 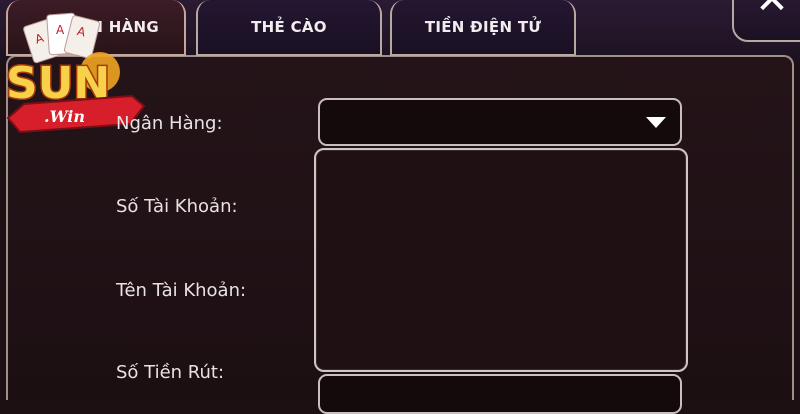 I want to click on triangle-down-icon, so click(x=656, y=122).